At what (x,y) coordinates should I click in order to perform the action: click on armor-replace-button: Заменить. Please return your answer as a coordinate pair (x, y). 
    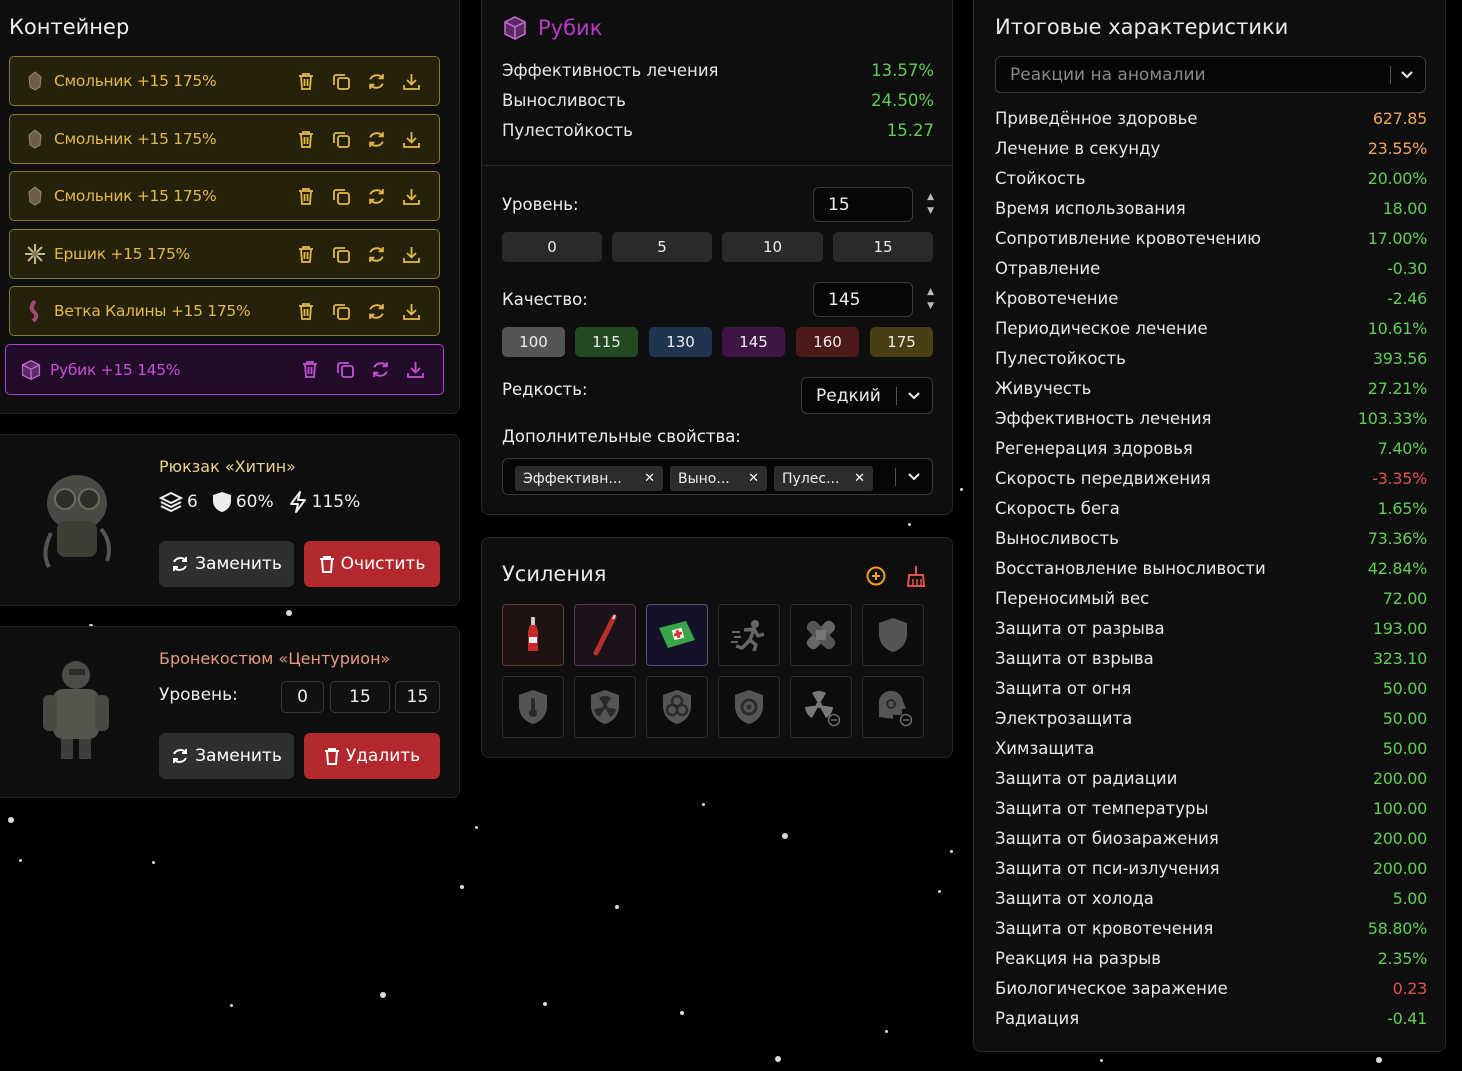
    Looking at the image, I should click on (226, 756).